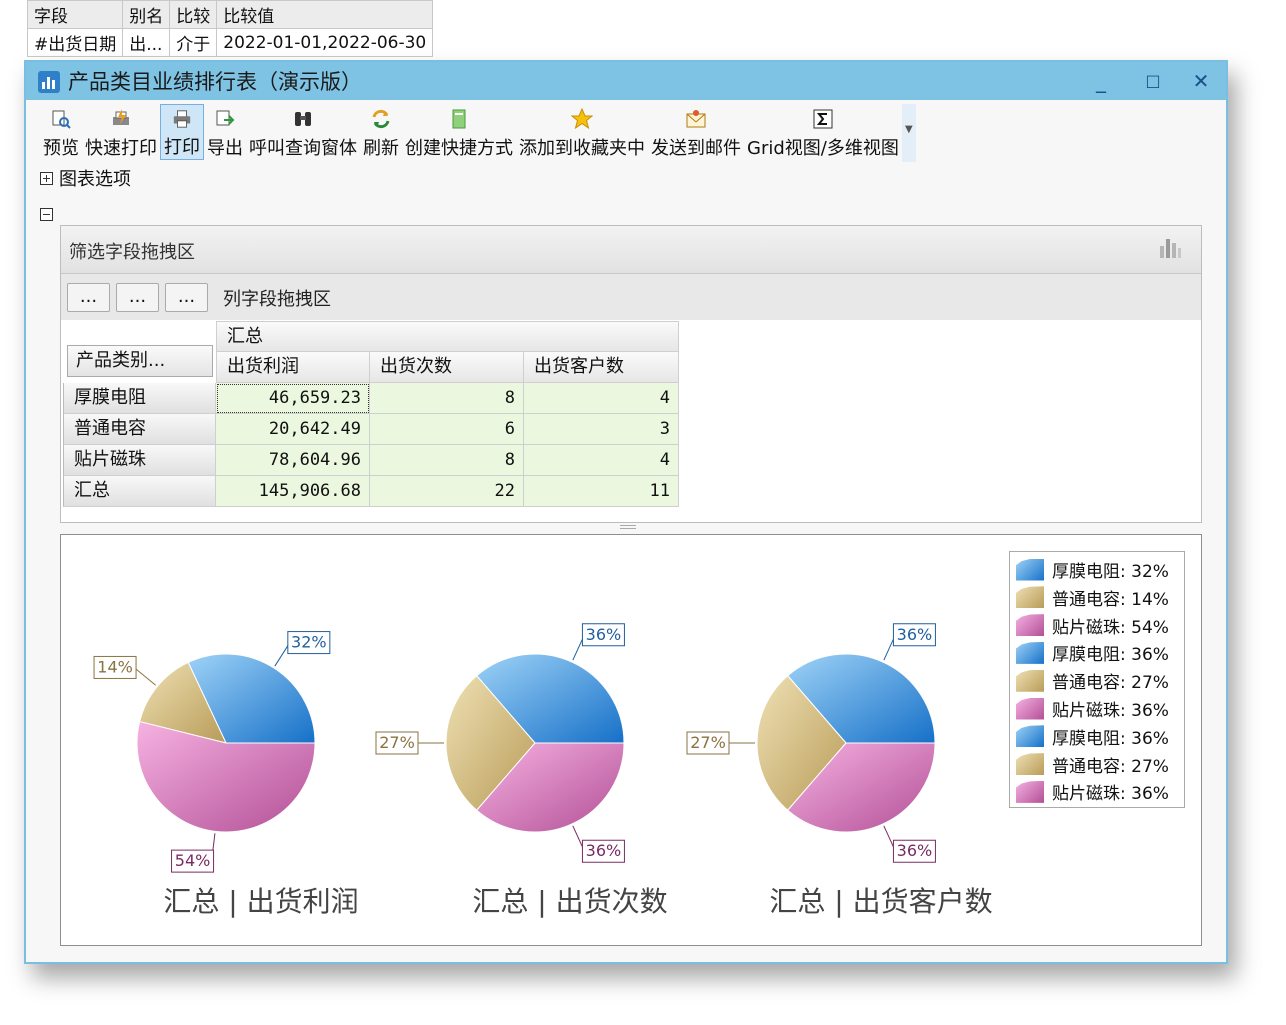  What do you see at coordinates (95, 179) in the screenshot?
I see `chart-options-label: 图表选项` at bounding box center [95, 179].